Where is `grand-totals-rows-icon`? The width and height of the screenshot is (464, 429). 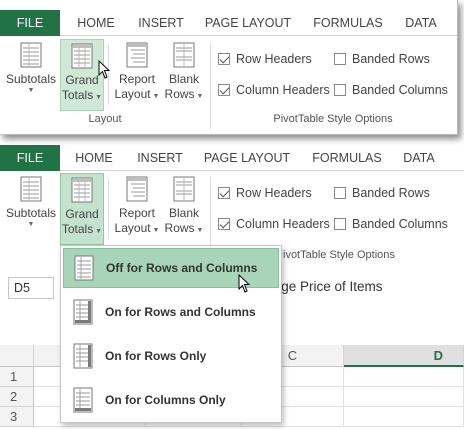
grand-totals-rows-icon is located at coordinates (83, 356).